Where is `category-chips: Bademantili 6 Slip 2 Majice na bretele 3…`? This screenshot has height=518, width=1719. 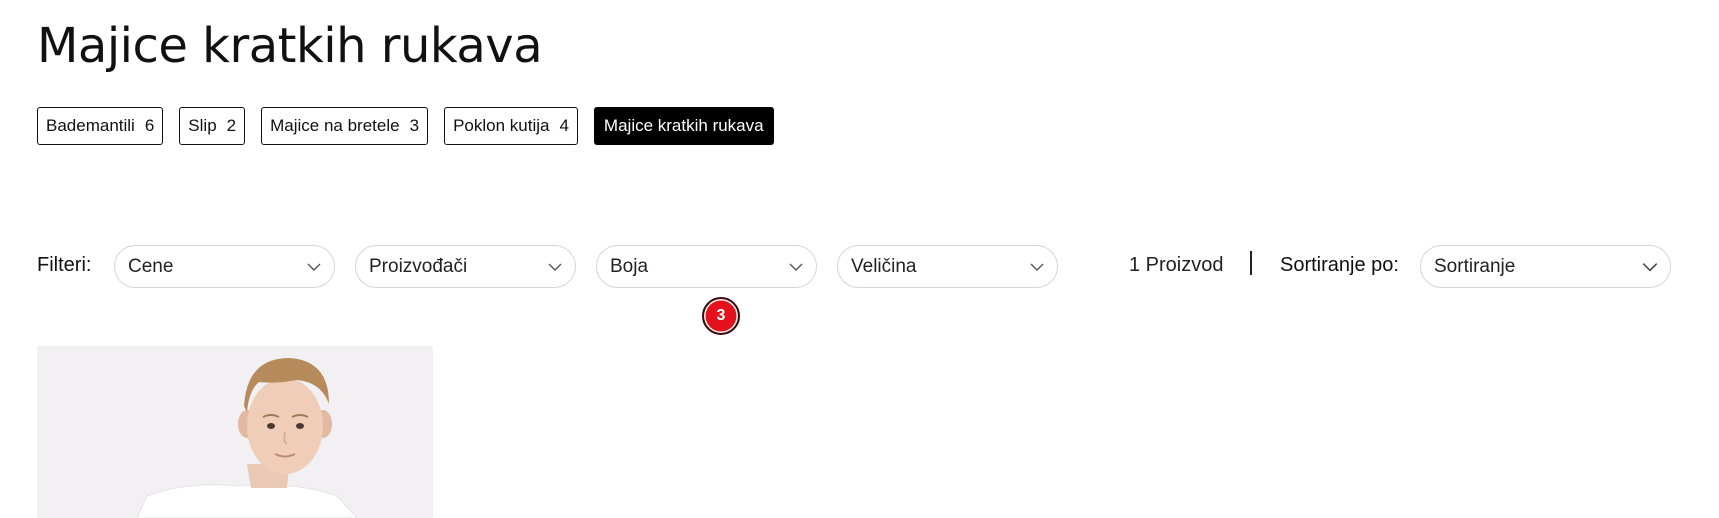 category-chips: Bademantili 6 Slip 2 Majice na bretele 3… is located at coordinates (405, 126).